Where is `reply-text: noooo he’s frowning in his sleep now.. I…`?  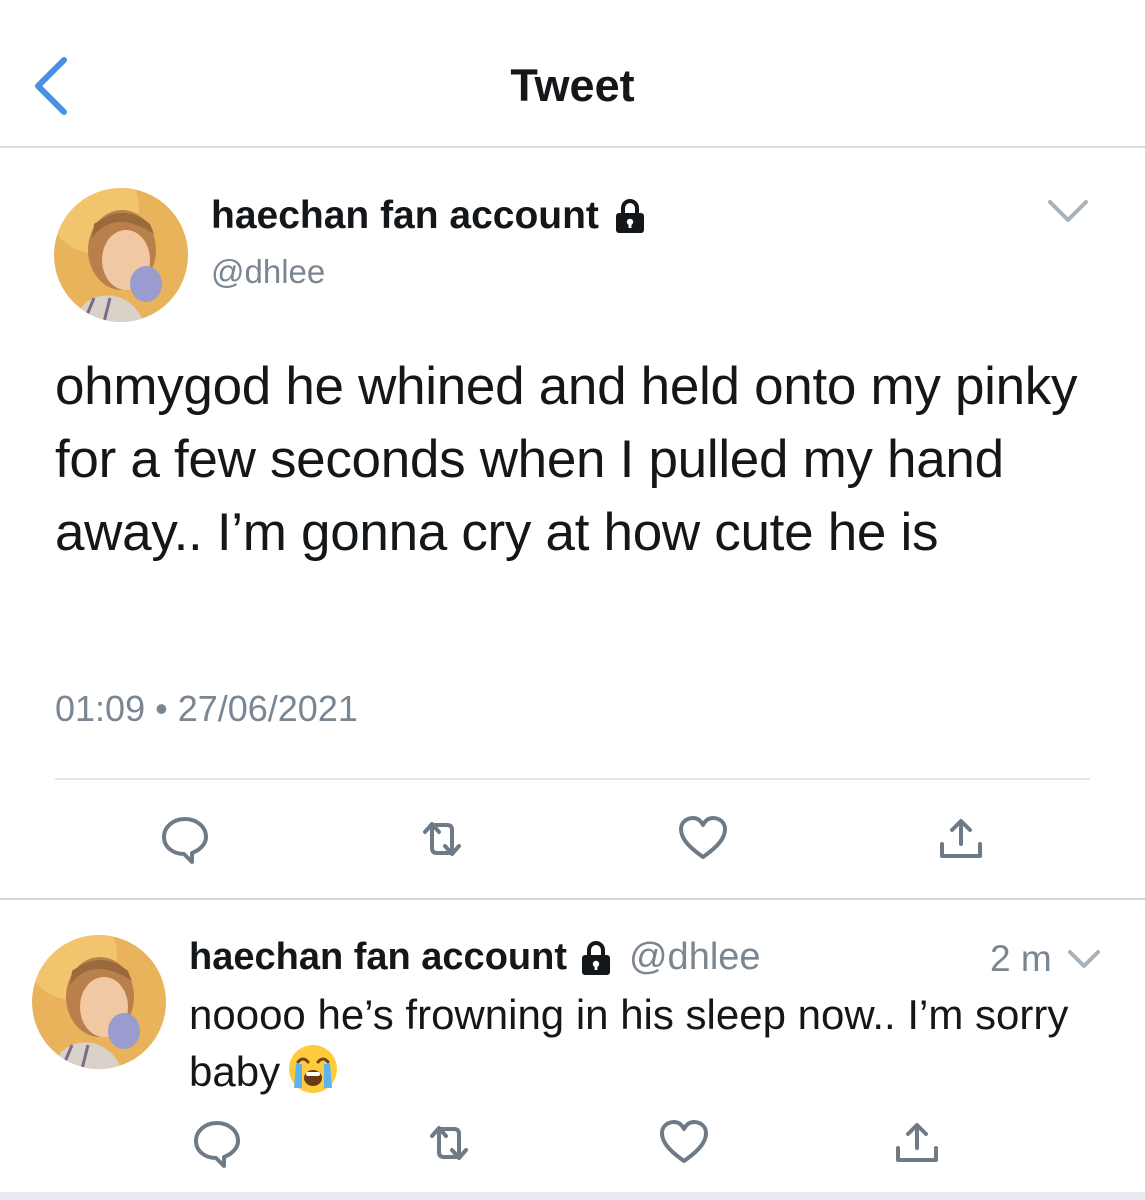 reply-text: noooo he’s frowning in his sleep now.. I… is located at coordinates (639, 1043).